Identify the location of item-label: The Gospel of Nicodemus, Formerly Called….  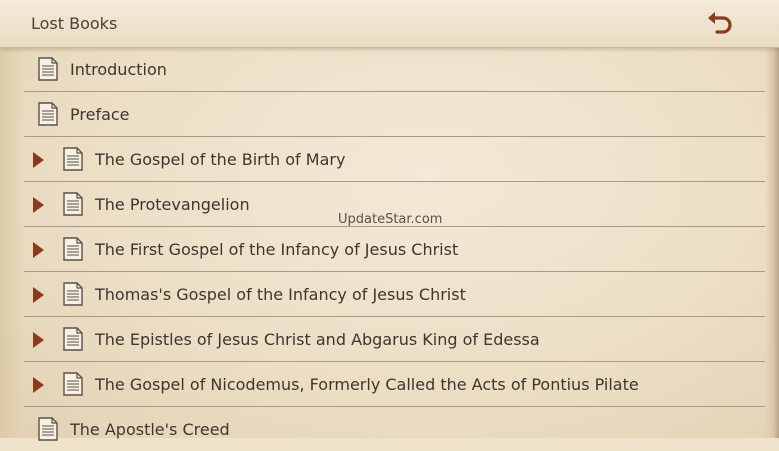
(367, 384).